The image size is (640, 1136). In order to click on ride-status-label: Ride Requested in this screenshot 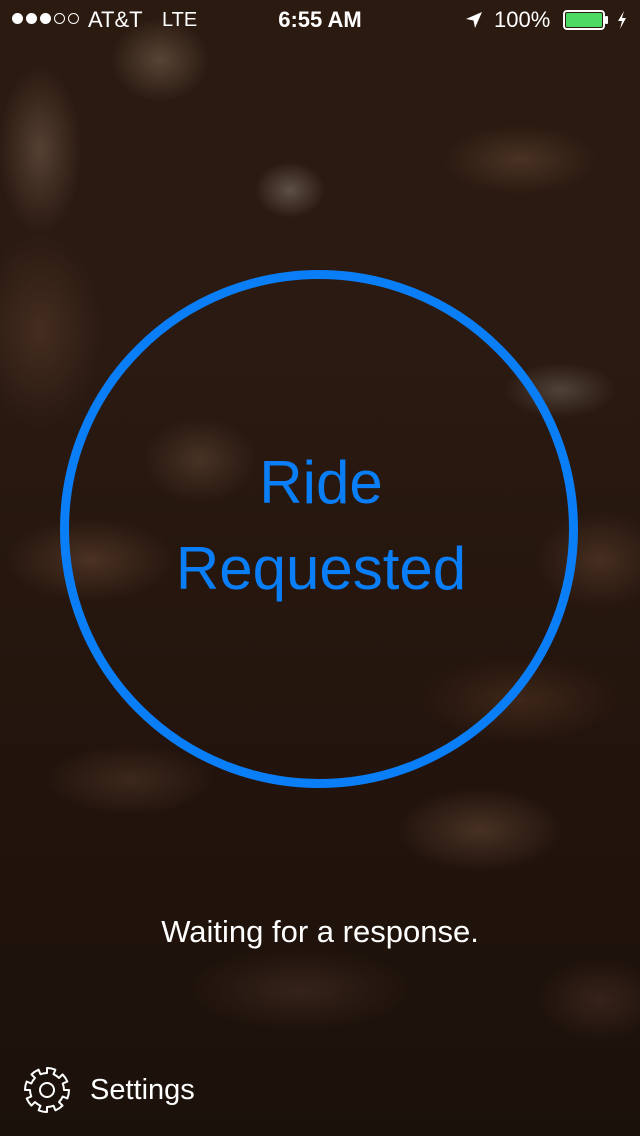, I will do `click(321, 525)`.